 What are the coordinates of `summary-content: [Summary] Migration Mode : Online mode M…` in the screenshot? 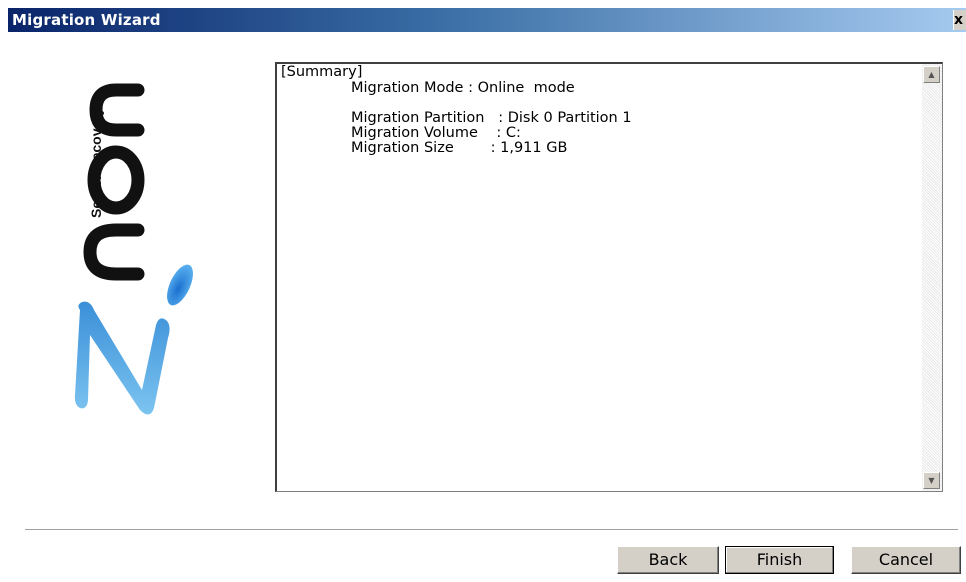 It's located at (456, 117).